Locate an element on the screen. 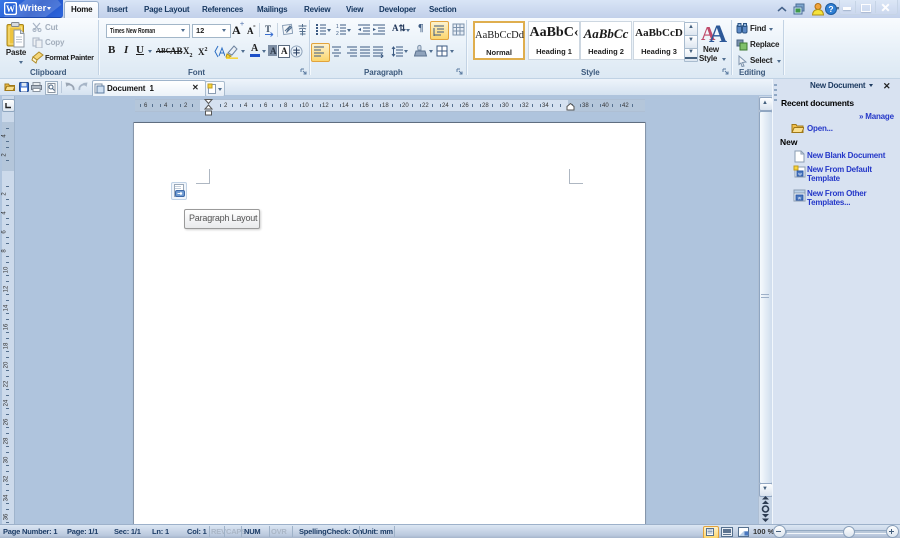 The image size is (900, 538). svg-text: 2 is located at coordinates (337, 33).